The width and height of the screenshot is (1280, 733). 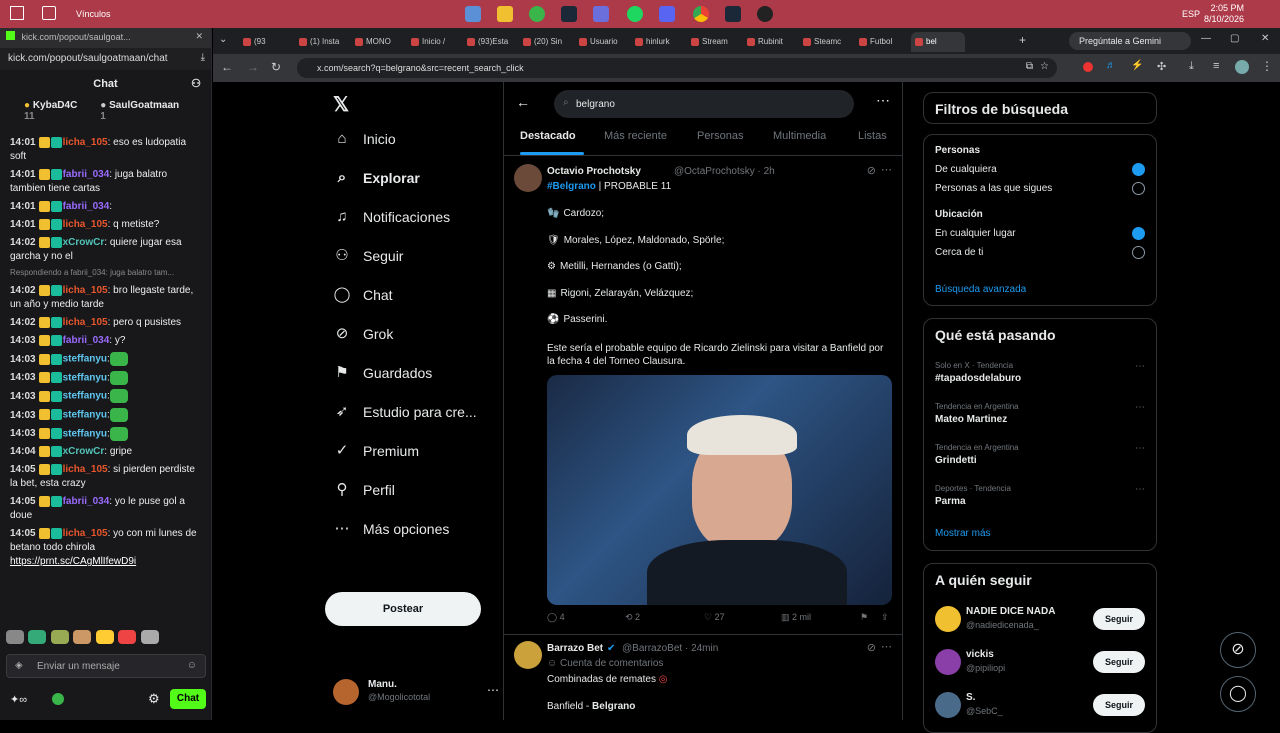 What do you see at coordinates (569, 14) in the screenshot?
I see `steam-icon` at bounding box center [569, 14].